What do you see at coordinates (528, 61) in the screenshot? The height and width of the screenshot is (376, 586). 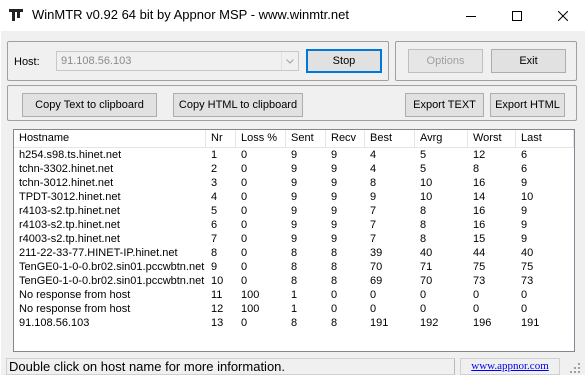 I see `exit-button: Exit` at bounding box center [528, 61].